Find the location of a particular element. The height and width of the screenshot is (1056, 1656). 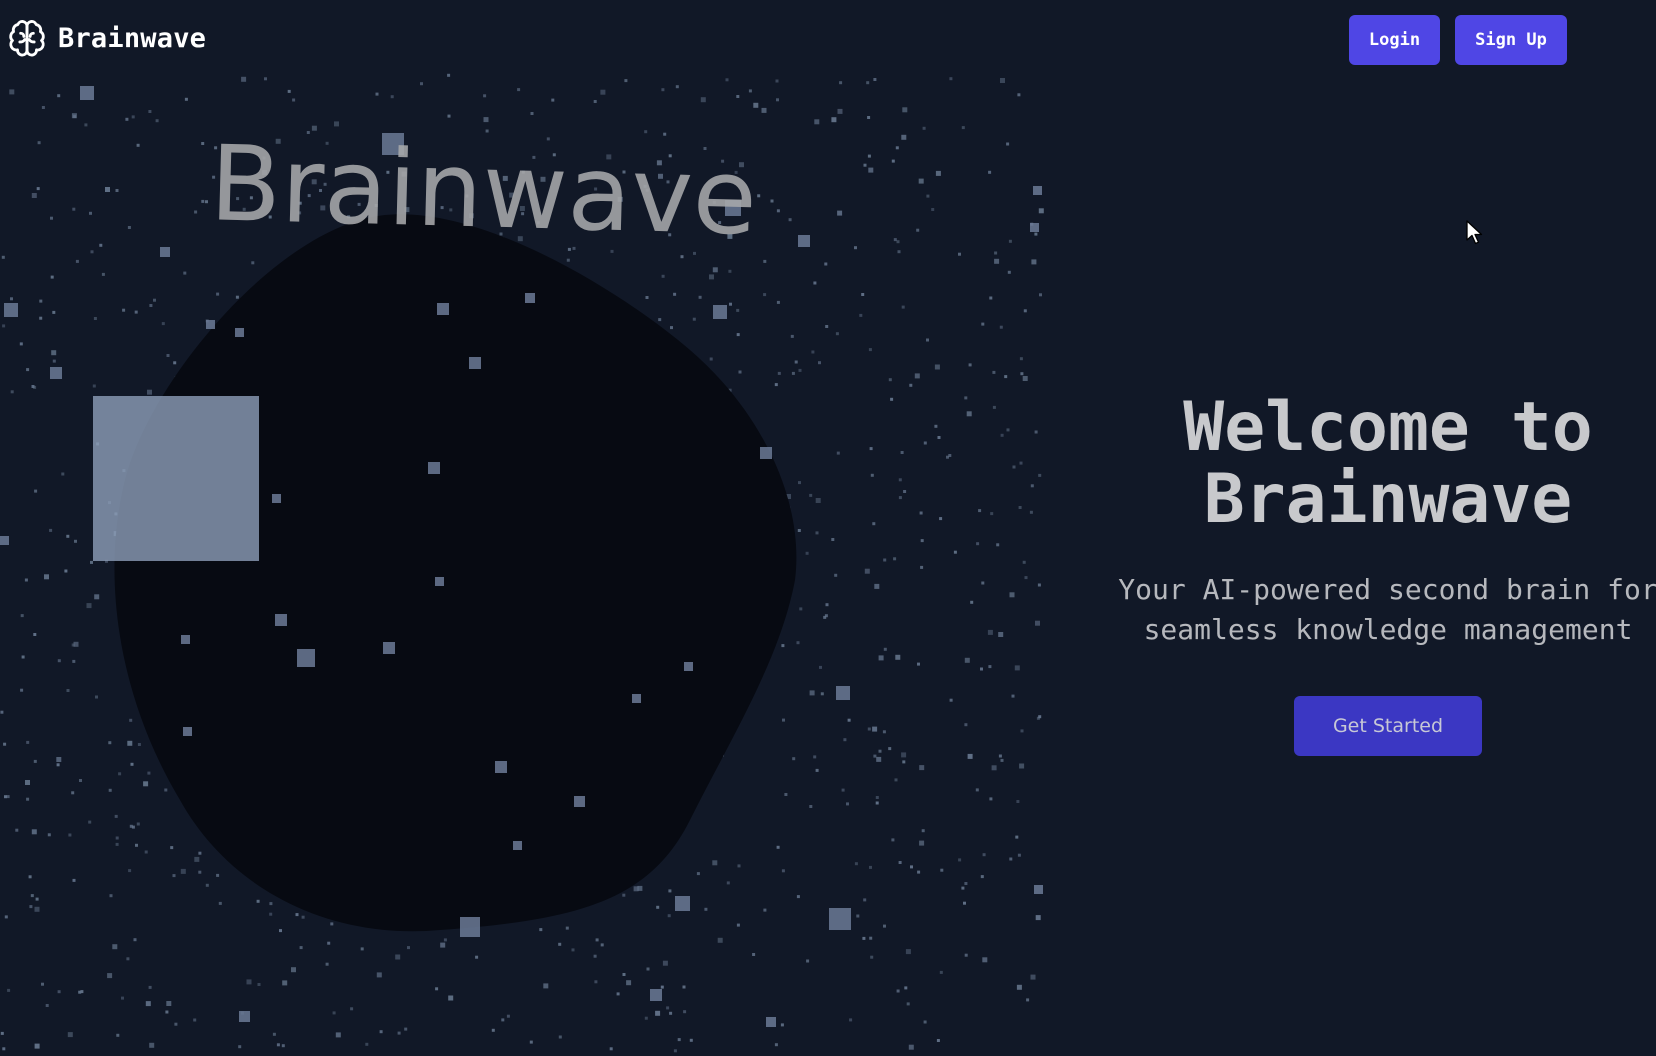

login-button: Login is located at coordinates (1394, 40).